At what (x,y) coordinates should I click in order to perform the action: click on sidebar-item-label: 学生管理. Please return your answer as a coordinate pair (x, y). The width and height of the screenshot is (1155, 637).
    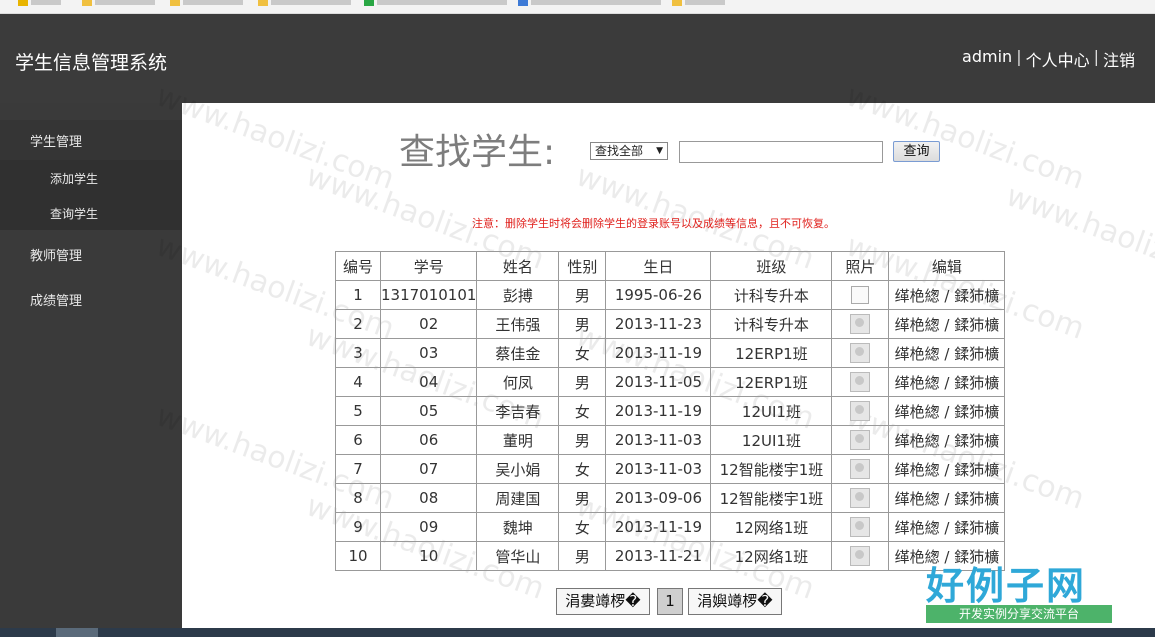
    Looking at the image, I should click on (56, 142).